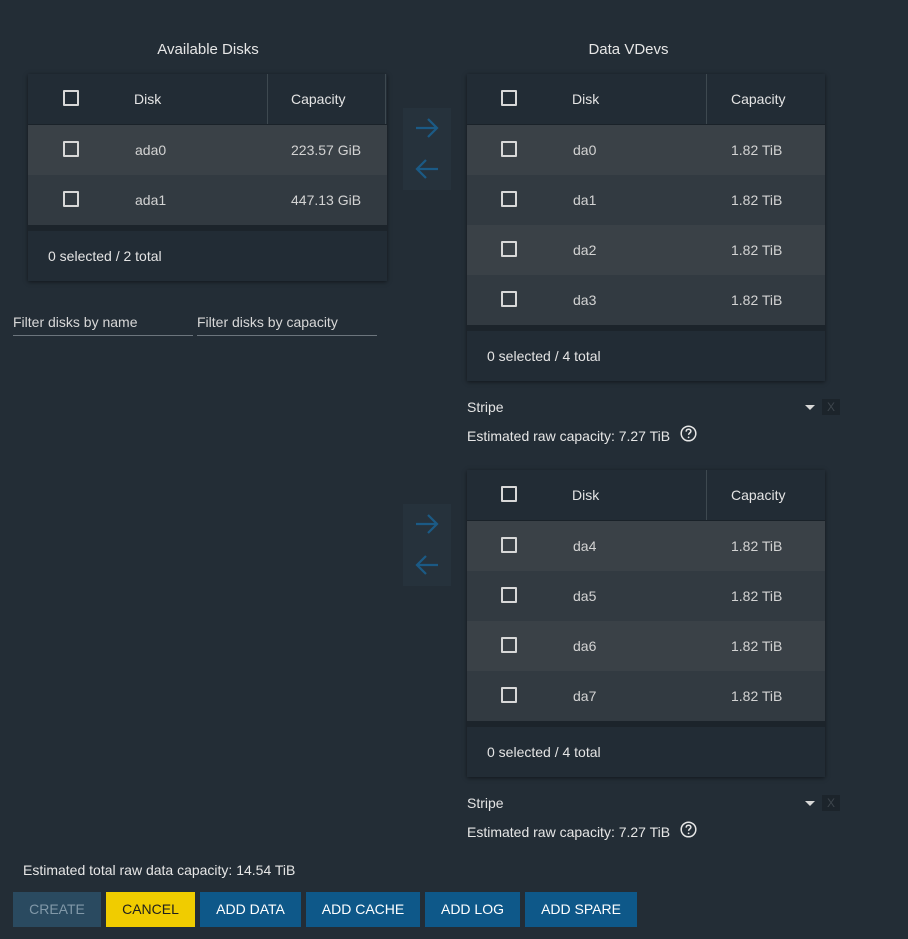 This screenshot has width=908, height=939. Describe the element at coordinates (326, 200) in the screenshot. I see `disk-capacity: 447.13 GiB` at that location.